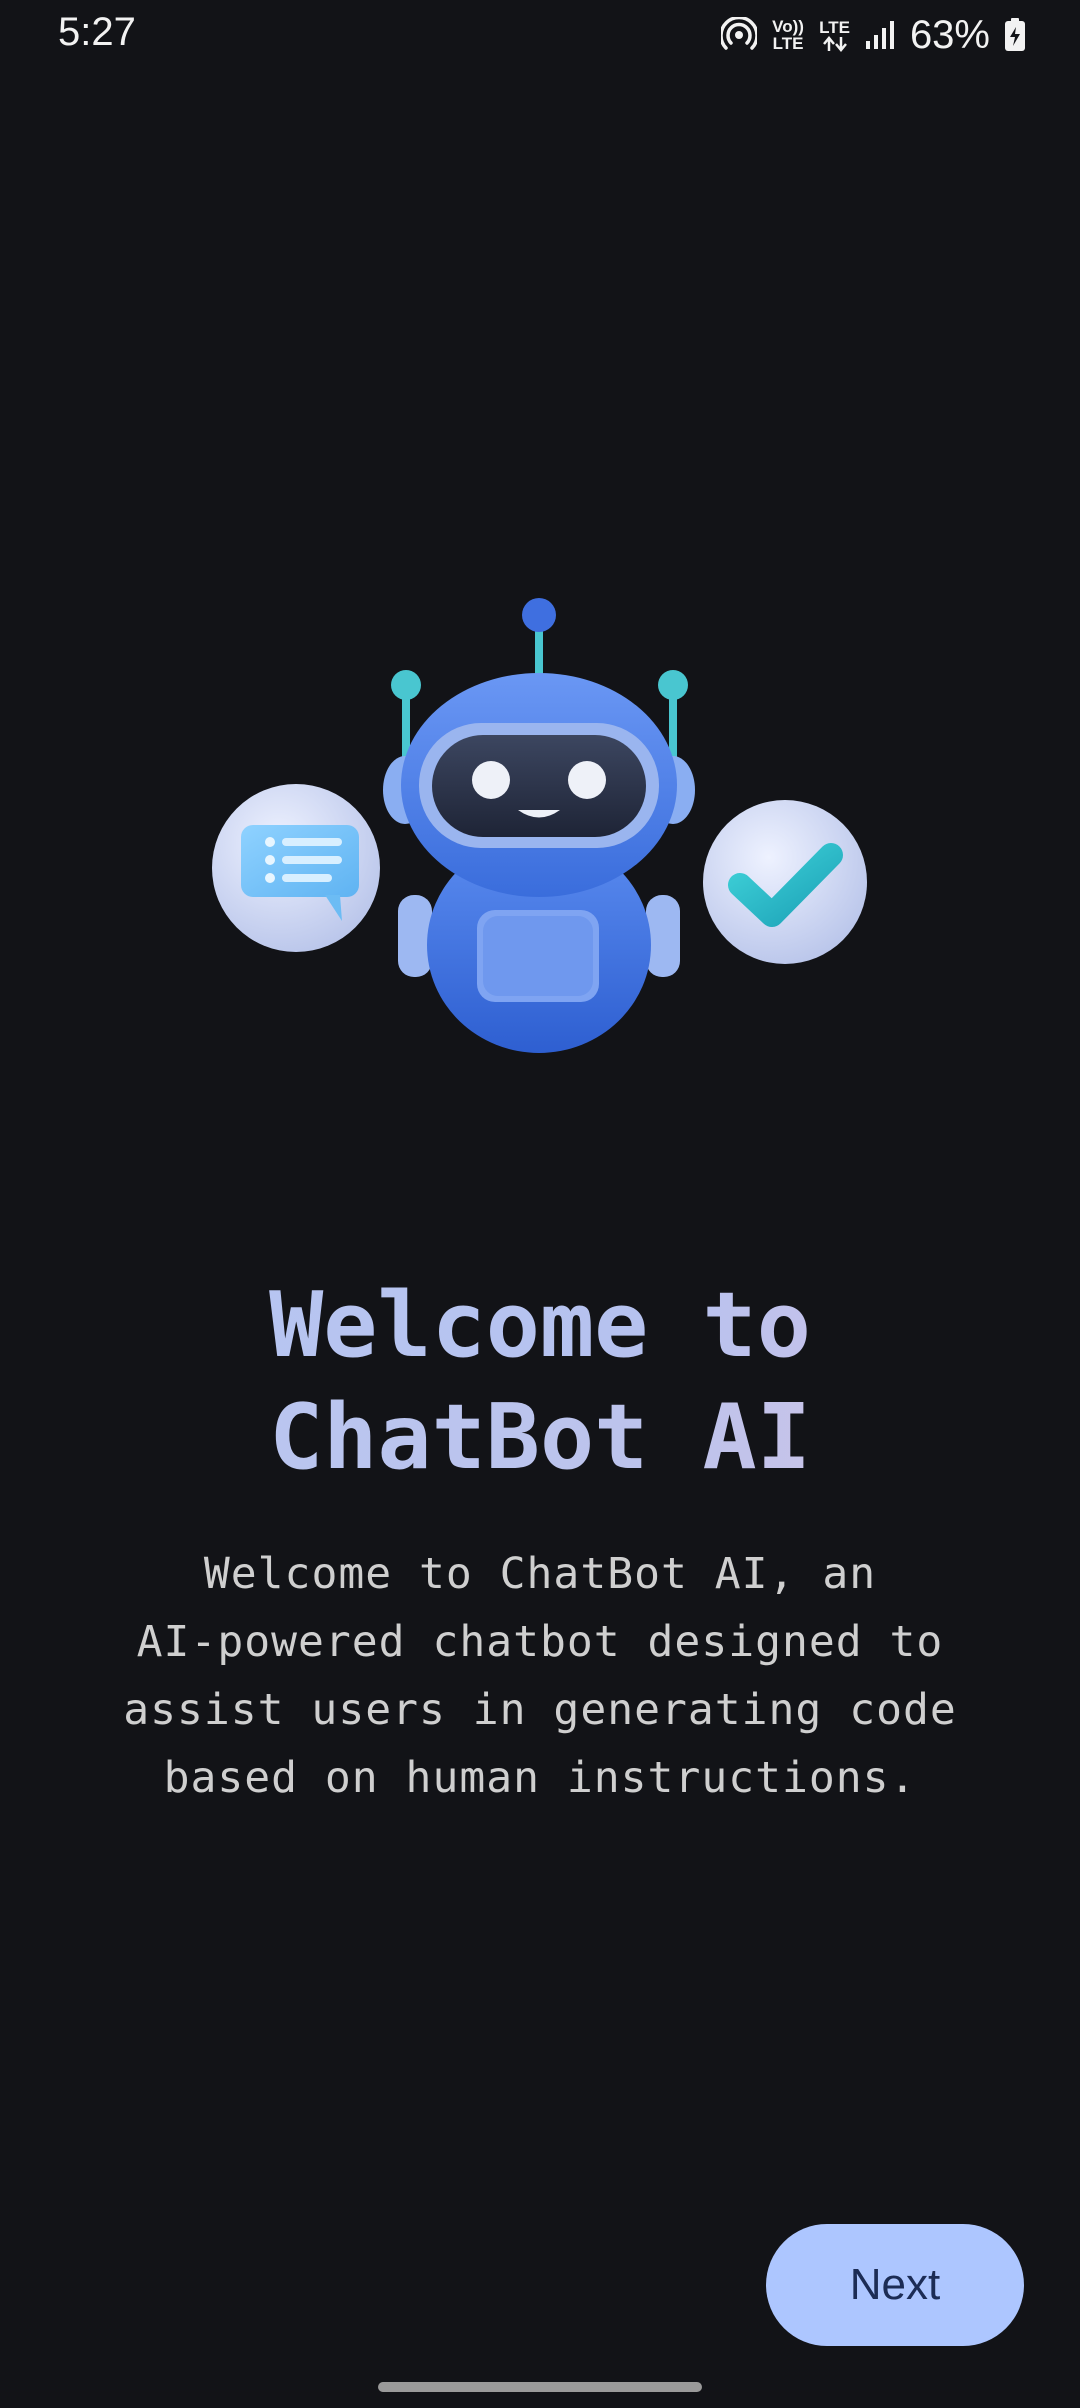 The width and height of the screenshot is (1080, 2408). What do you see at coordinates (540, 1778) in the screenshot?
I see `description-line-4: based on human instructions.` at bounding box center [540, 1778].